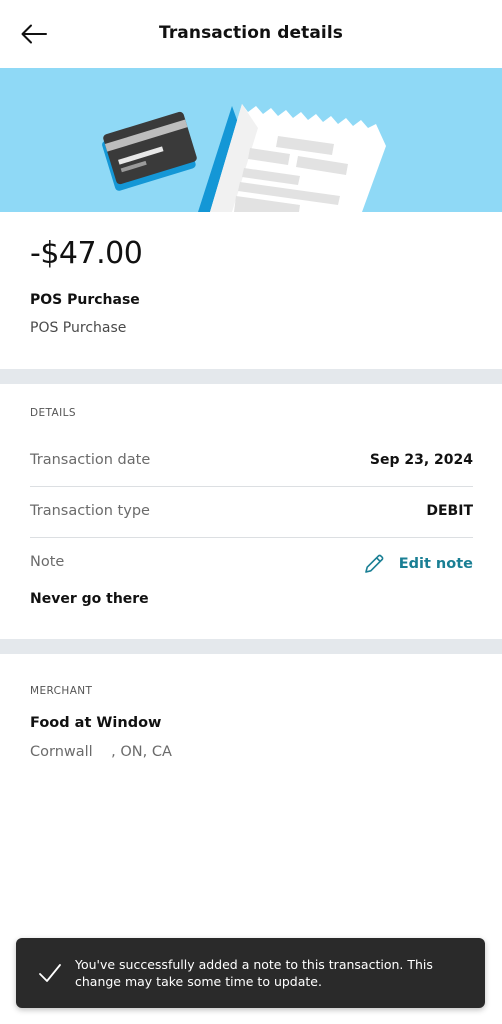 The width and height of the screenshot is (502, 1024). Describe the element at coordinates (421, 460) in the screenshot. I see `transaction-date-value: Sep 23, 2024` at that location.